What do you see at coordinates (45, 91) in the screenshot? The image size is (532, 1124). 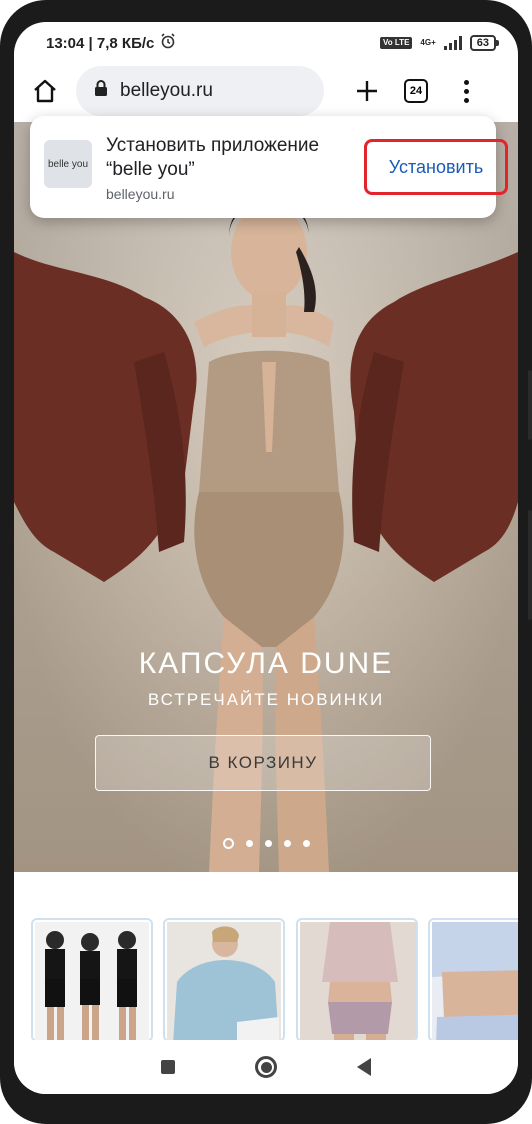 I see `home-icon` at bounding box center [45, 91].